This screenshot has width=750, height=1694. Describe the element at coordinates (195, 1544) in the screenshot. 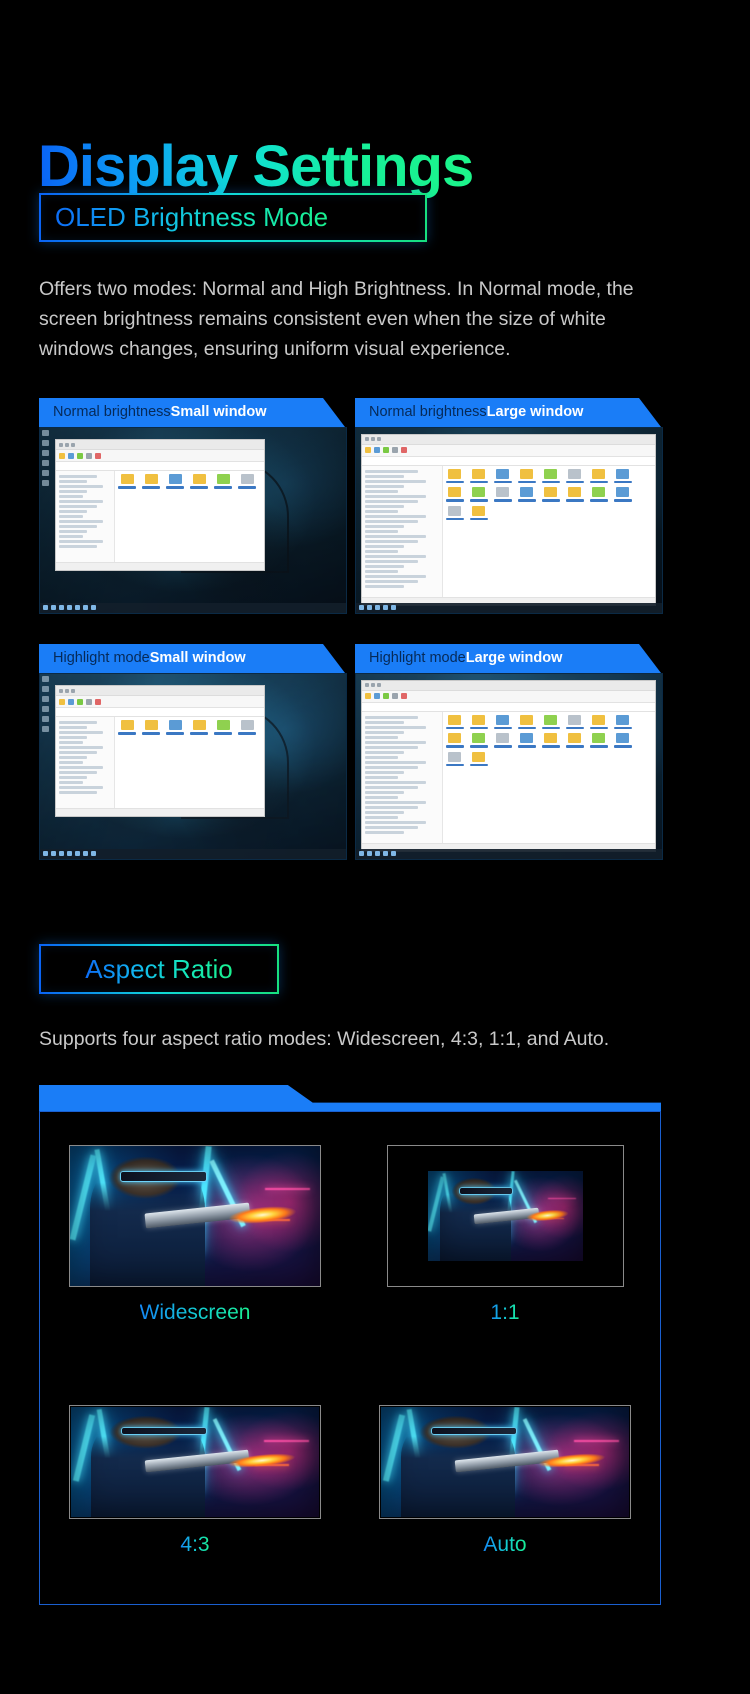

I see `aspect-ratio-label: 4:3` at that location.